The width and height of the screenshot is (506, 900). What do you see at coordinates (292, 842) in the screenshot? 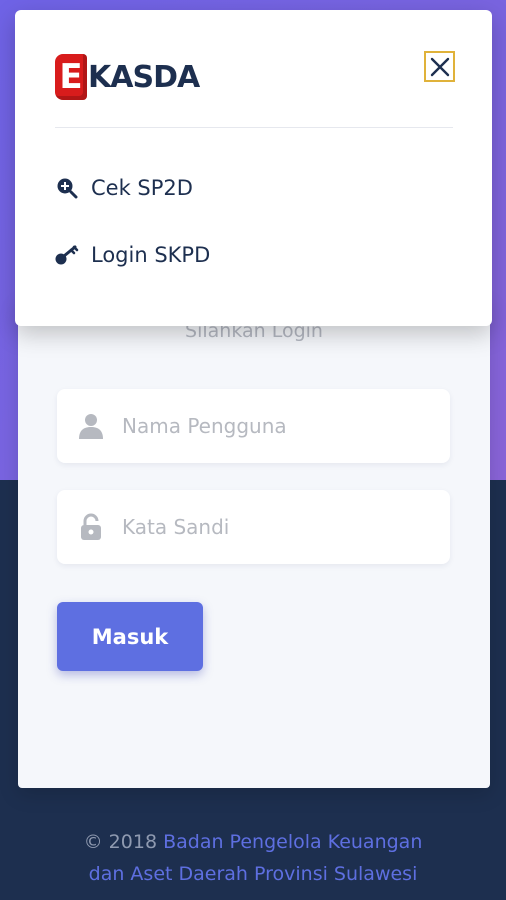
I see `footer-org-line-1: Badan Pengelola Keuangan` at bounding box center [292, 842].